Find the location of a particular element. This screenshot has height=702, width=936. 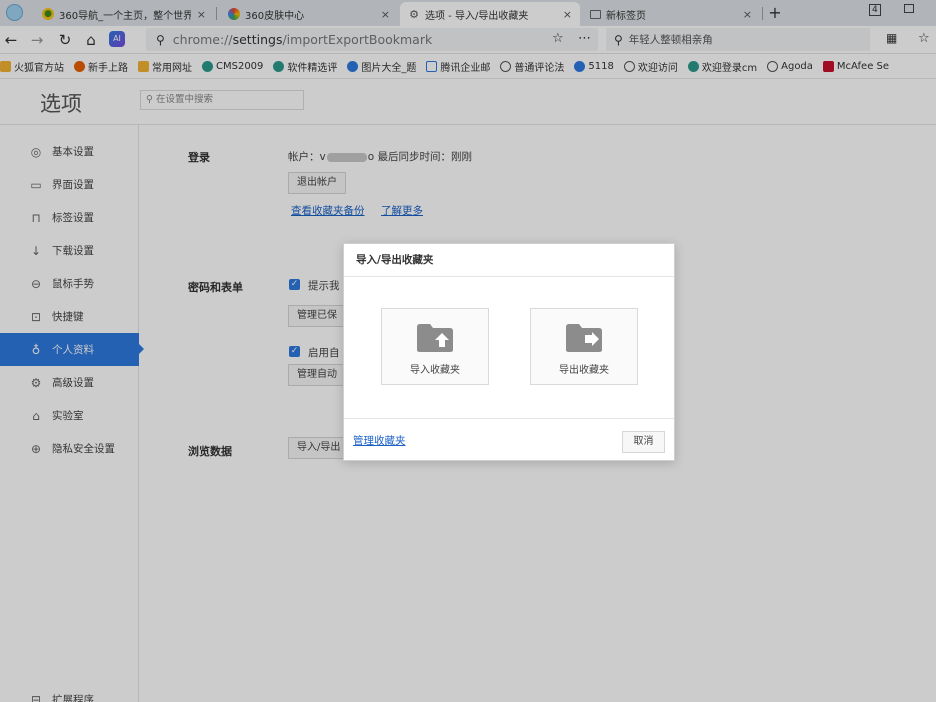

export-label: 导出收藏夹 is located at coordinates (584, 370).